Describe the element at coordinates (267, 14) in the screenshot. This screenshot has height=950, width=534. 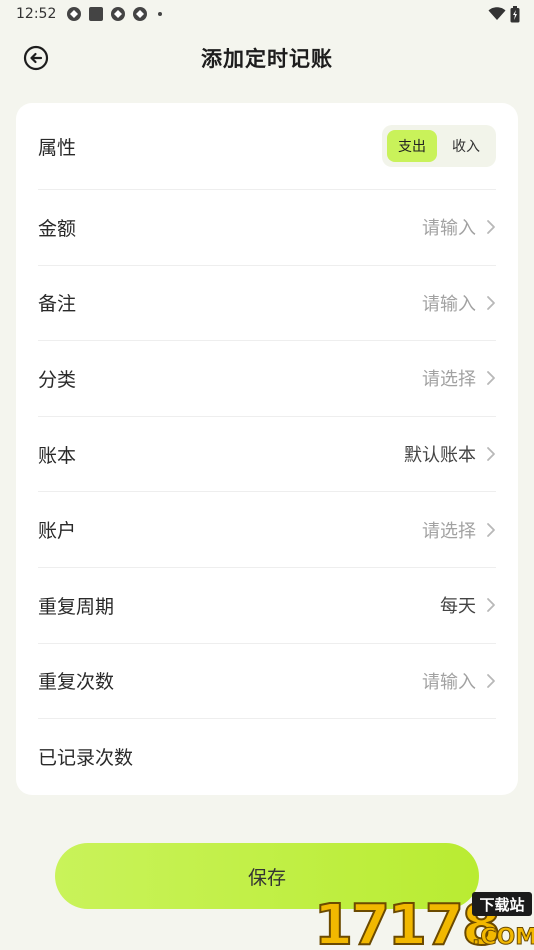
I see `status-bar: 12:52` at that location.